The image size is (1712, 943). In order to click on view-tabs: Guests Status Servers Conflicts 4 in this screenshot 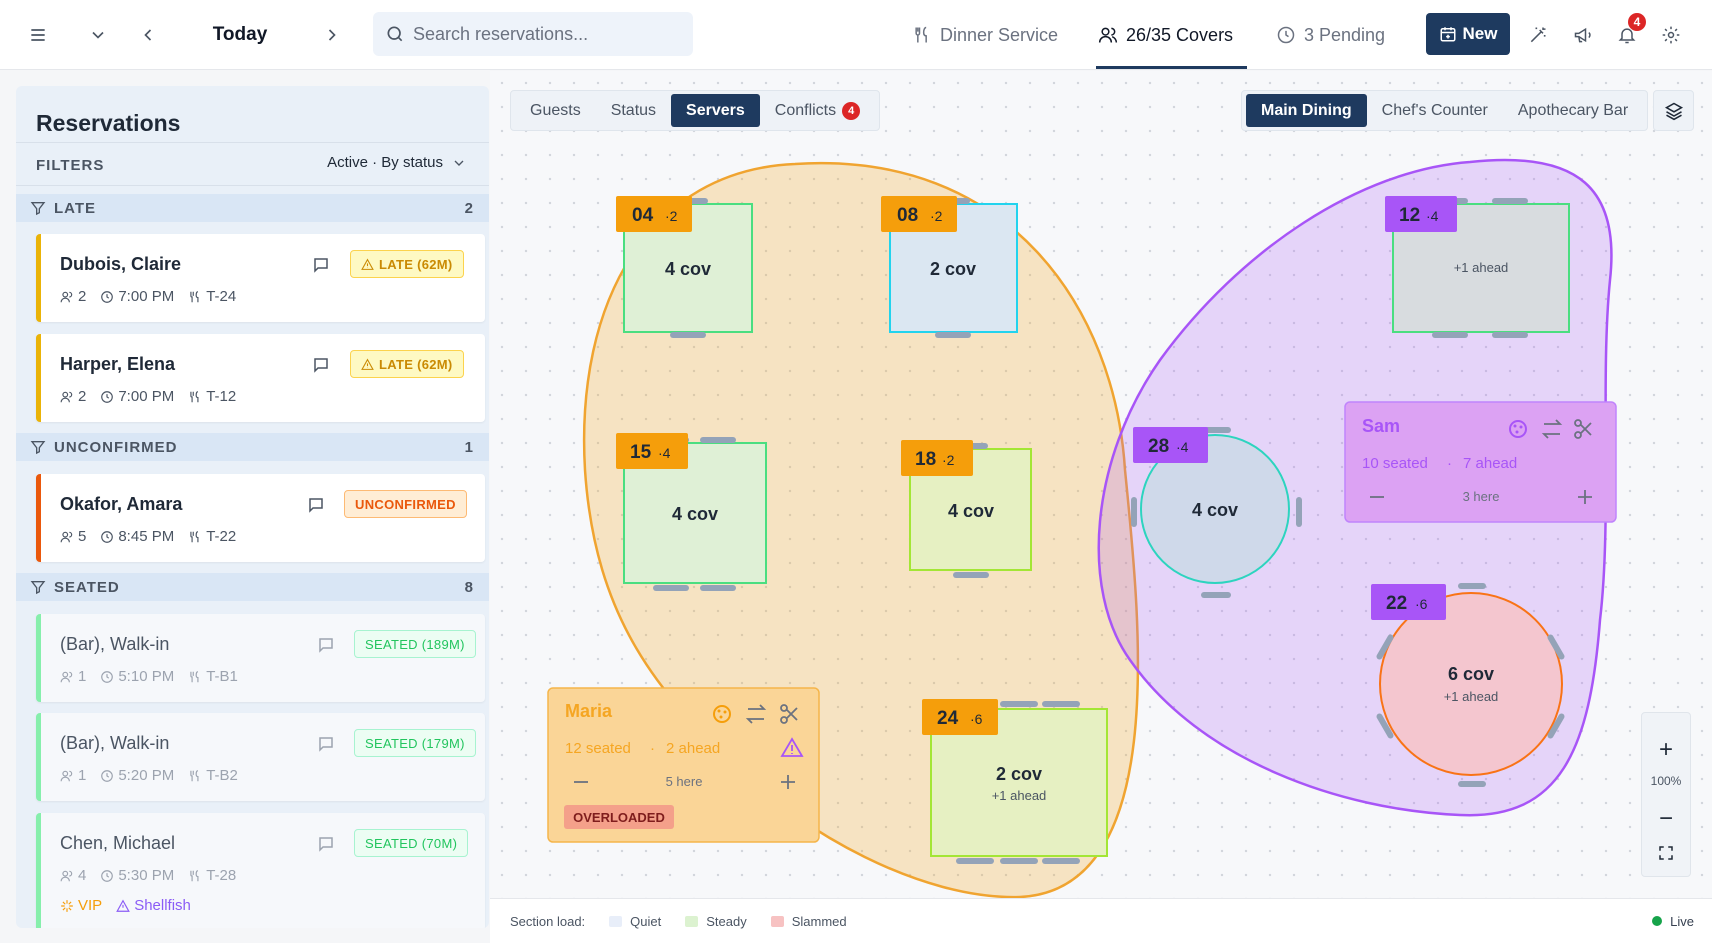, I will do `click(695, 110)`.